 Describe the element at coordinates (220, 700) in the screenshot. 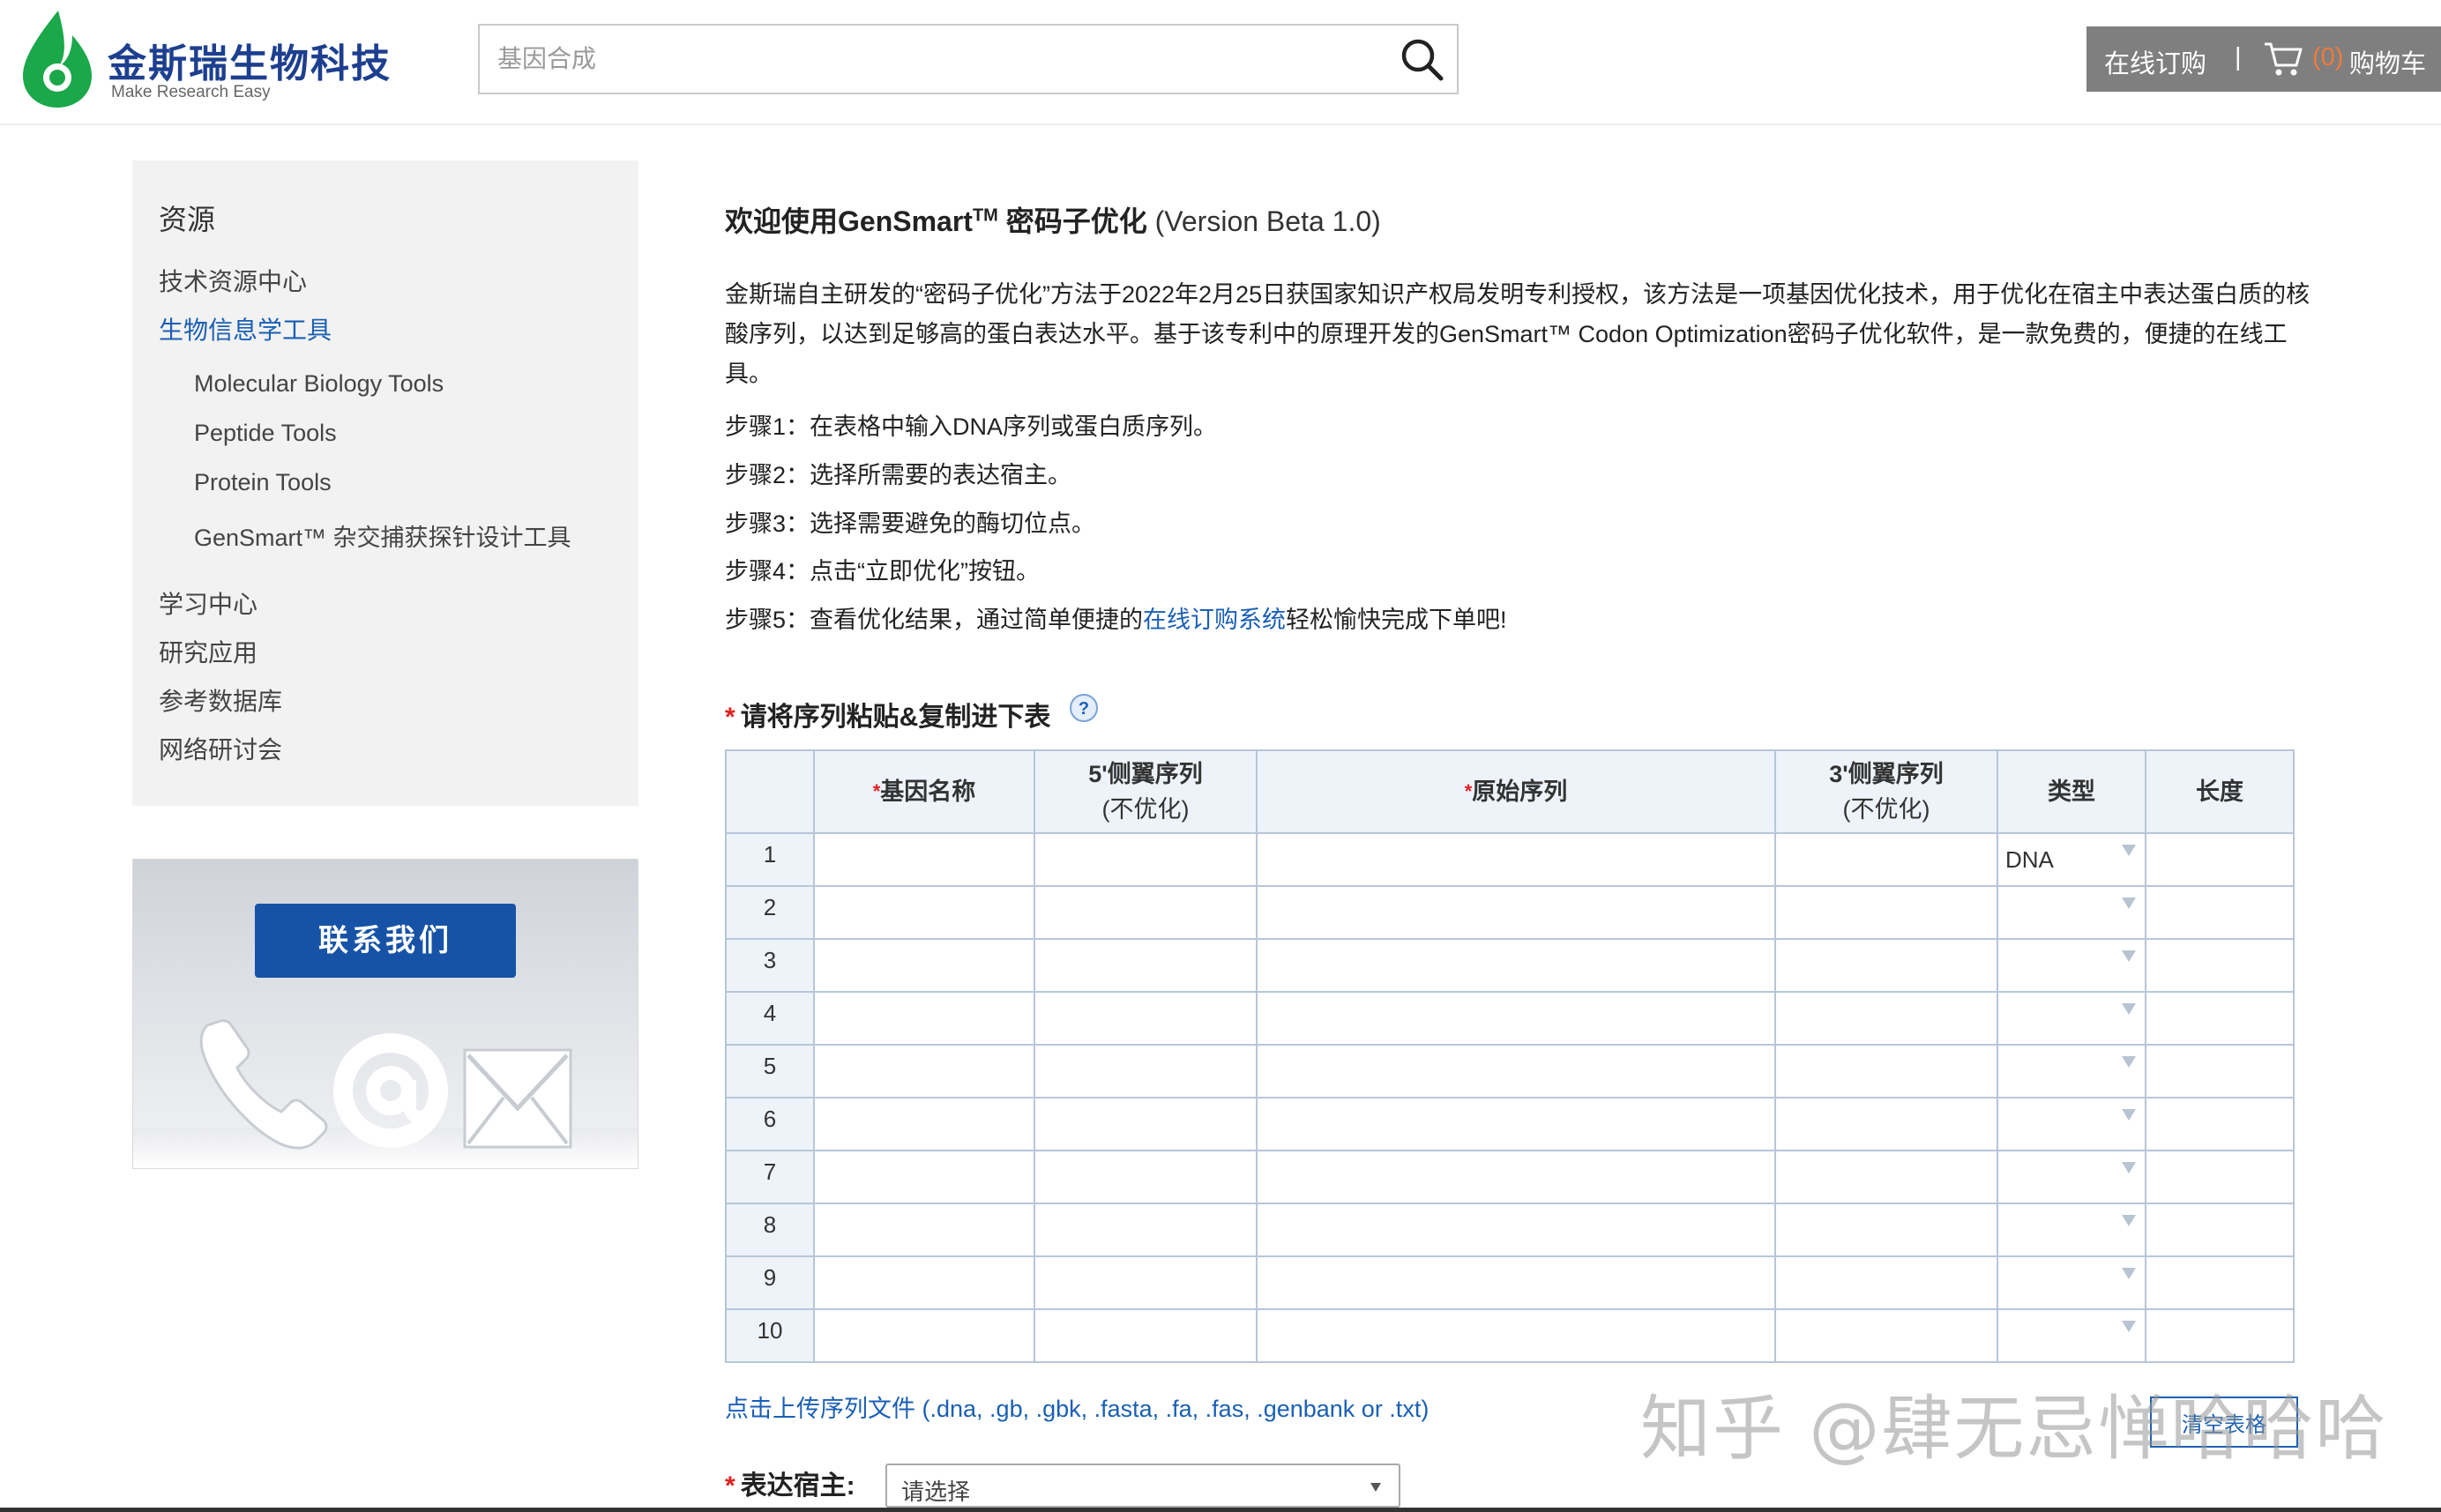

I see `sidebar-item-reference-database: 参考数据库` at that location.